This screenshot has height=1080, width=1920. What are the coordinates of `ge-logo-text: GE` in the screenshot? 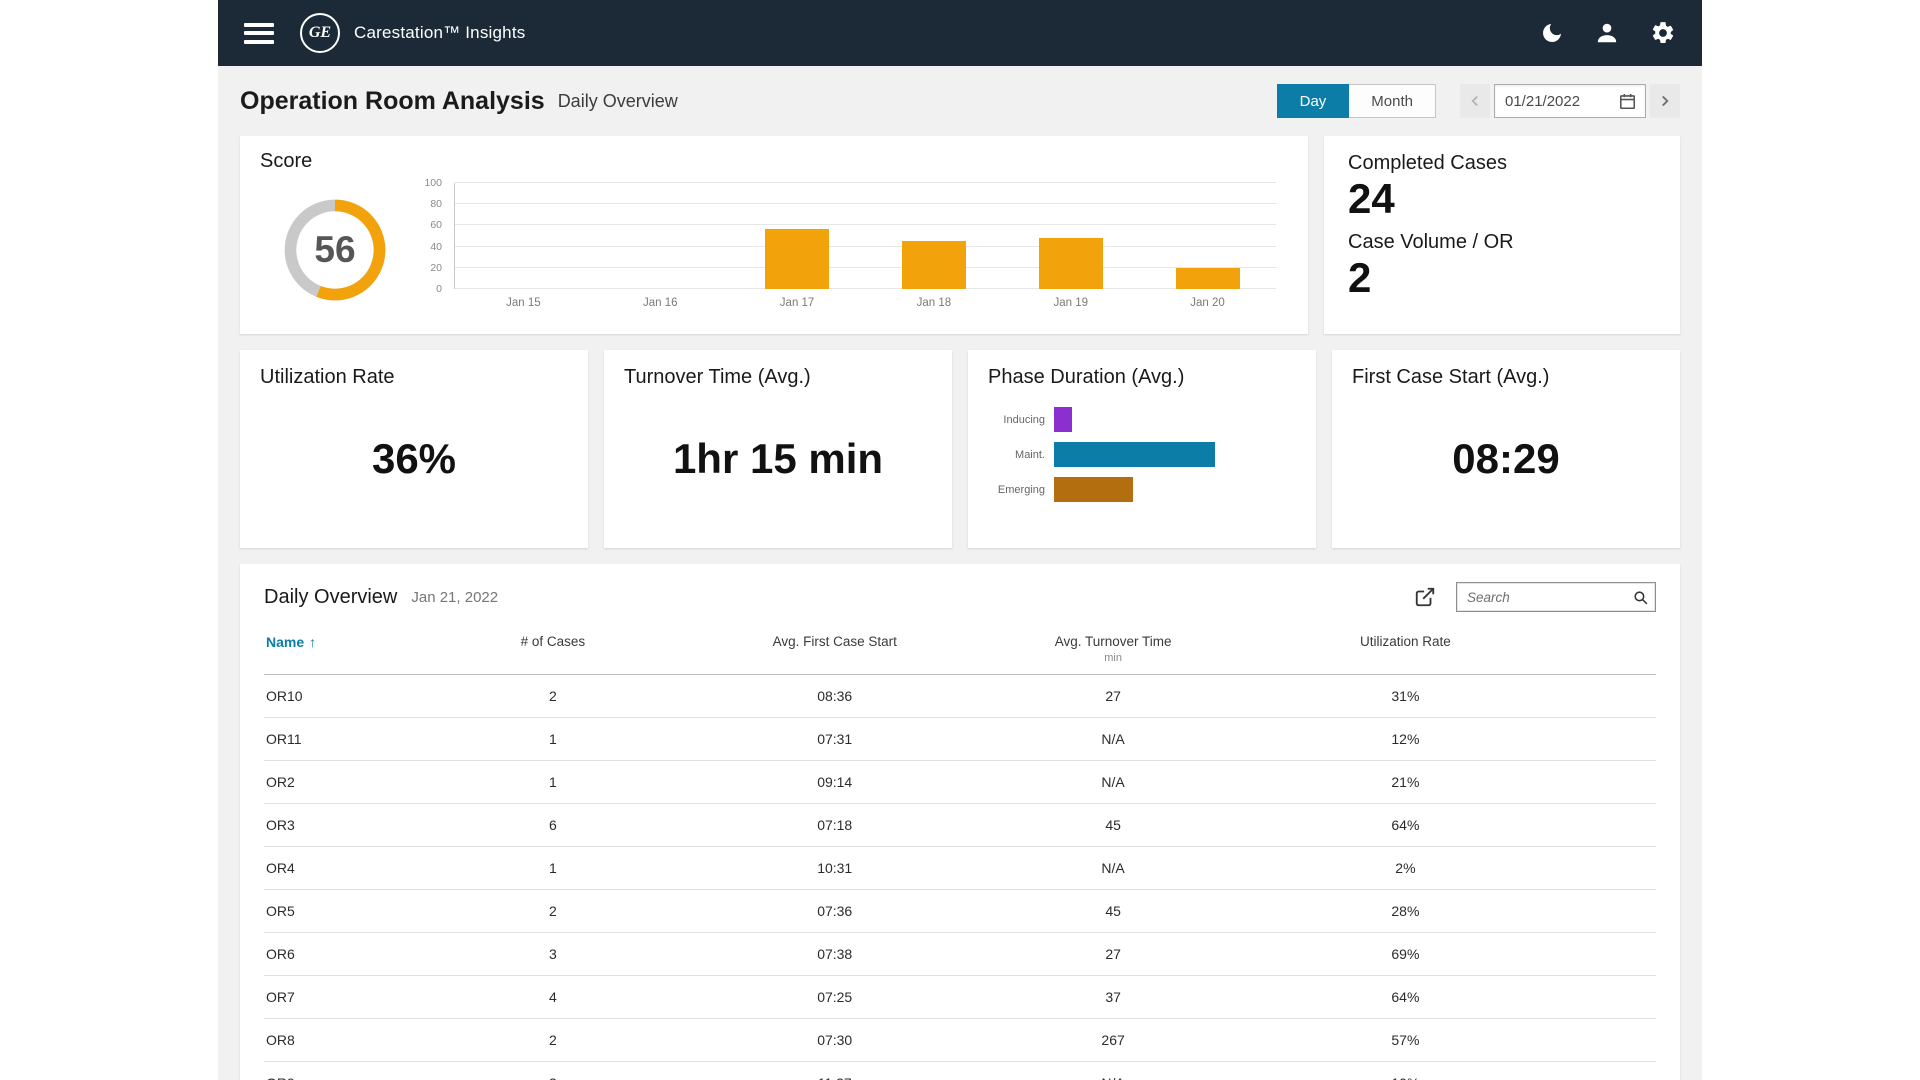 It's located at (320, 32).